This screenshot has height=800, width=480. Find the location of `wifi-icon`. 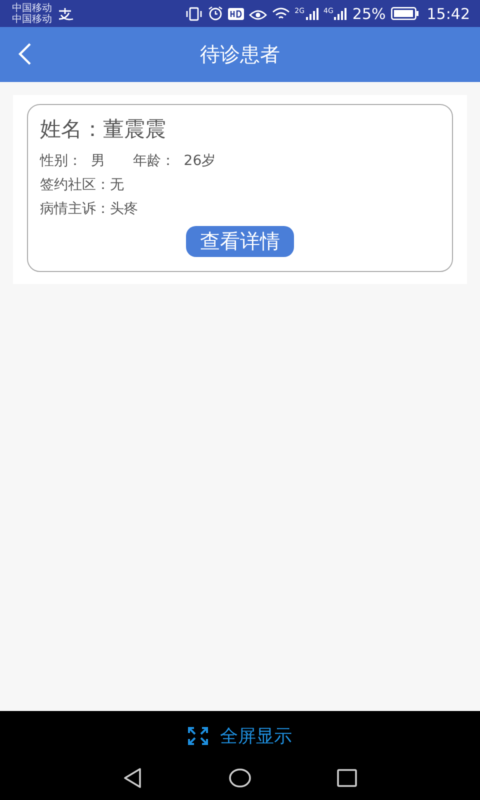

wifi-icon is located at coordinates (281, 13).